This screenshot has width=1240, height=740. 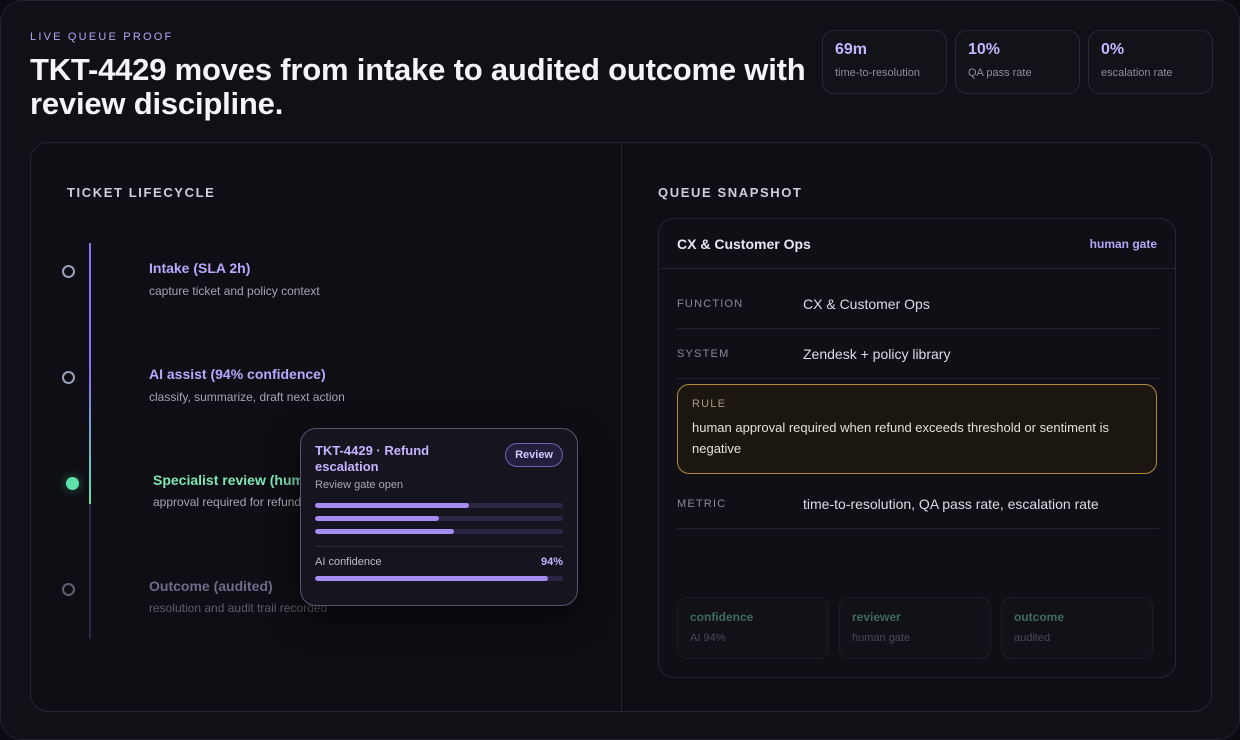 I want to click on snapshot-row-system: SYSTEM Zendesk + policy library, so click(x=918, y=354).